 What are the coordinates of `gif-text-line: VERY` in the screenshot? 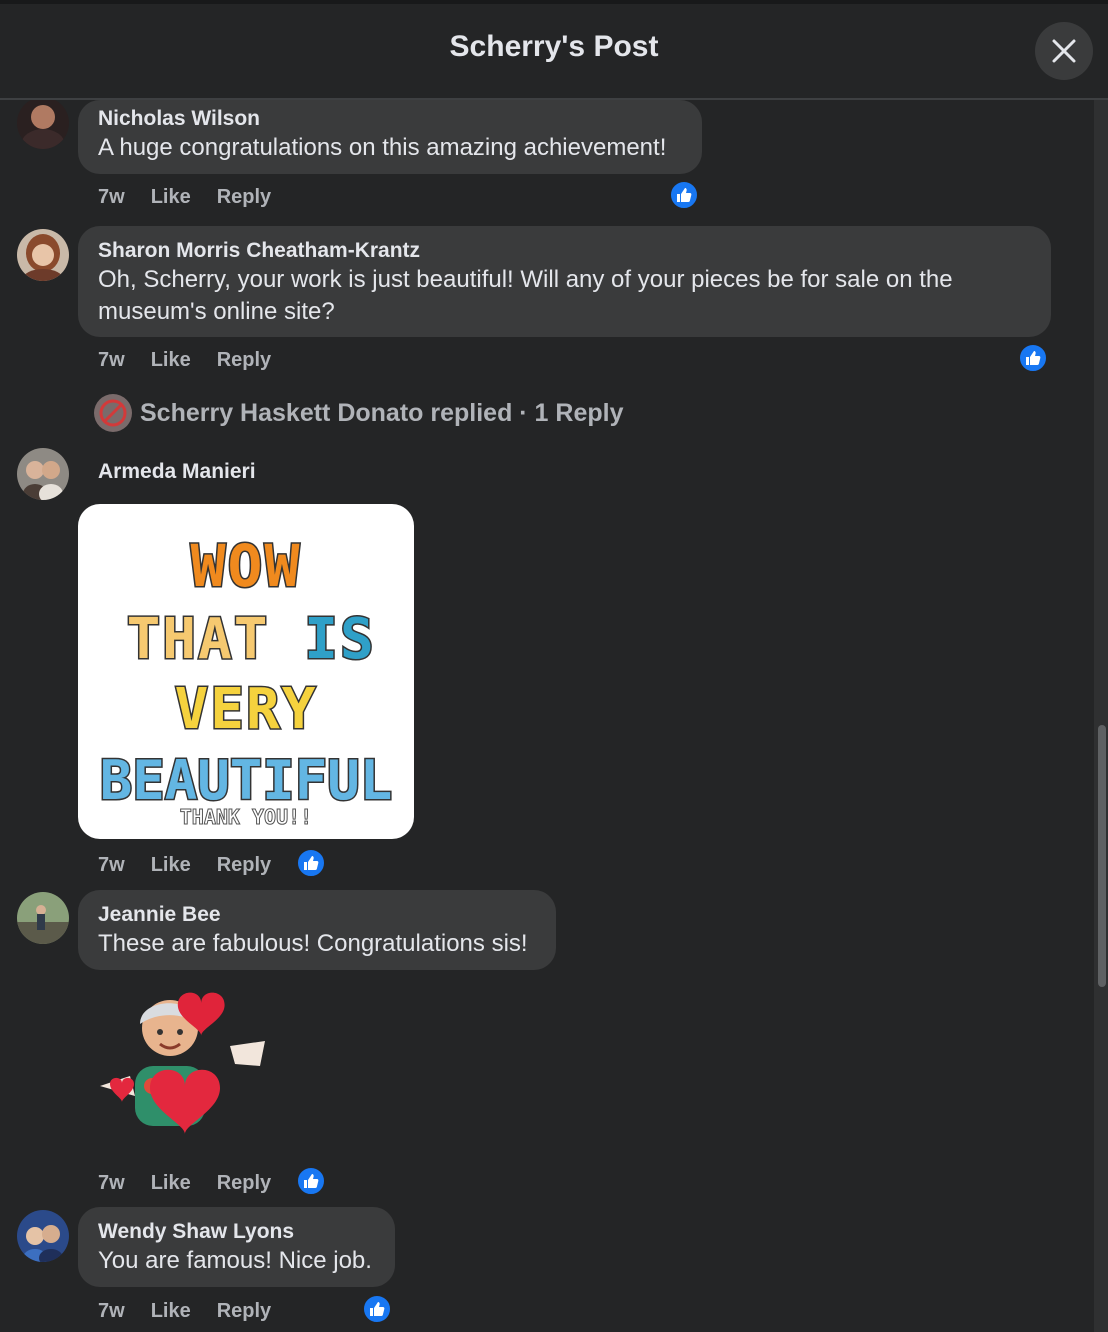 It's located at (246, 709).